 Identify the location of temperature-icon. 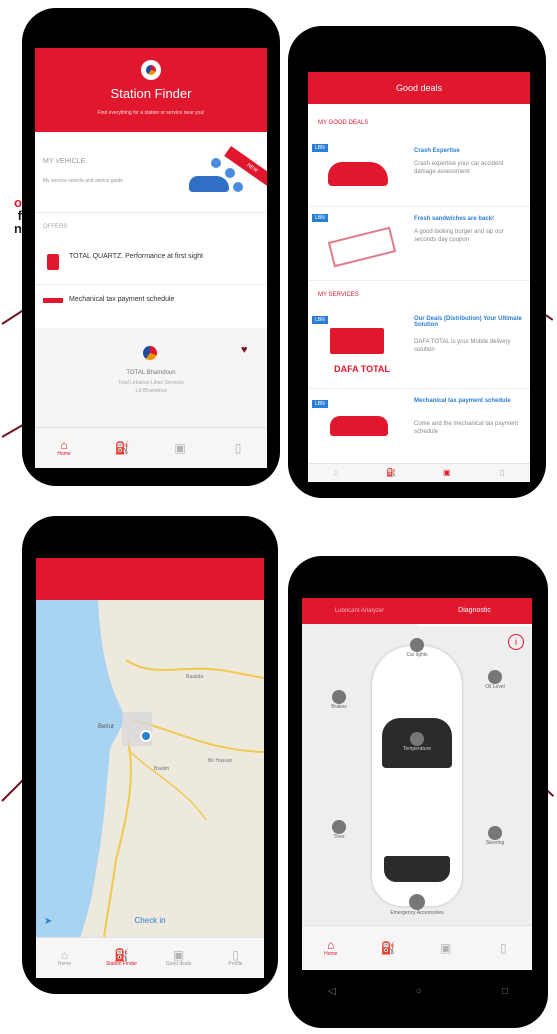
(417, 739).